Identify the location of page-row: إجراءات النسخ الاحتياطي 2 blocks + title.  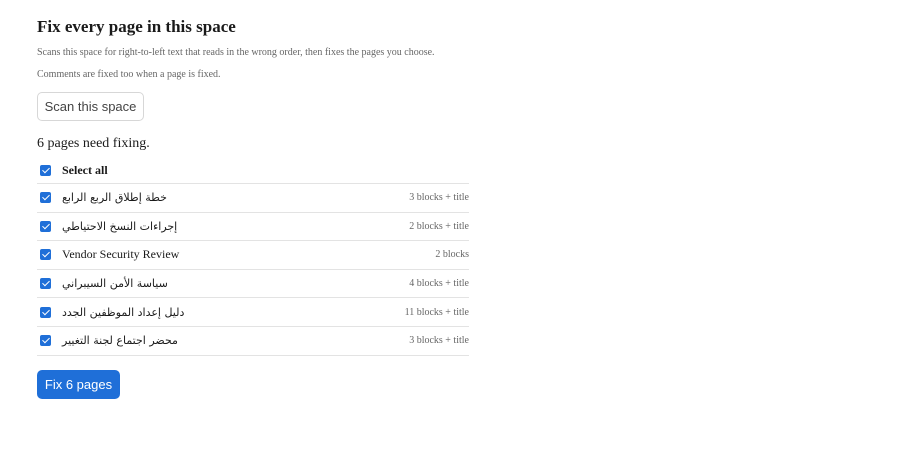
(253, 227).